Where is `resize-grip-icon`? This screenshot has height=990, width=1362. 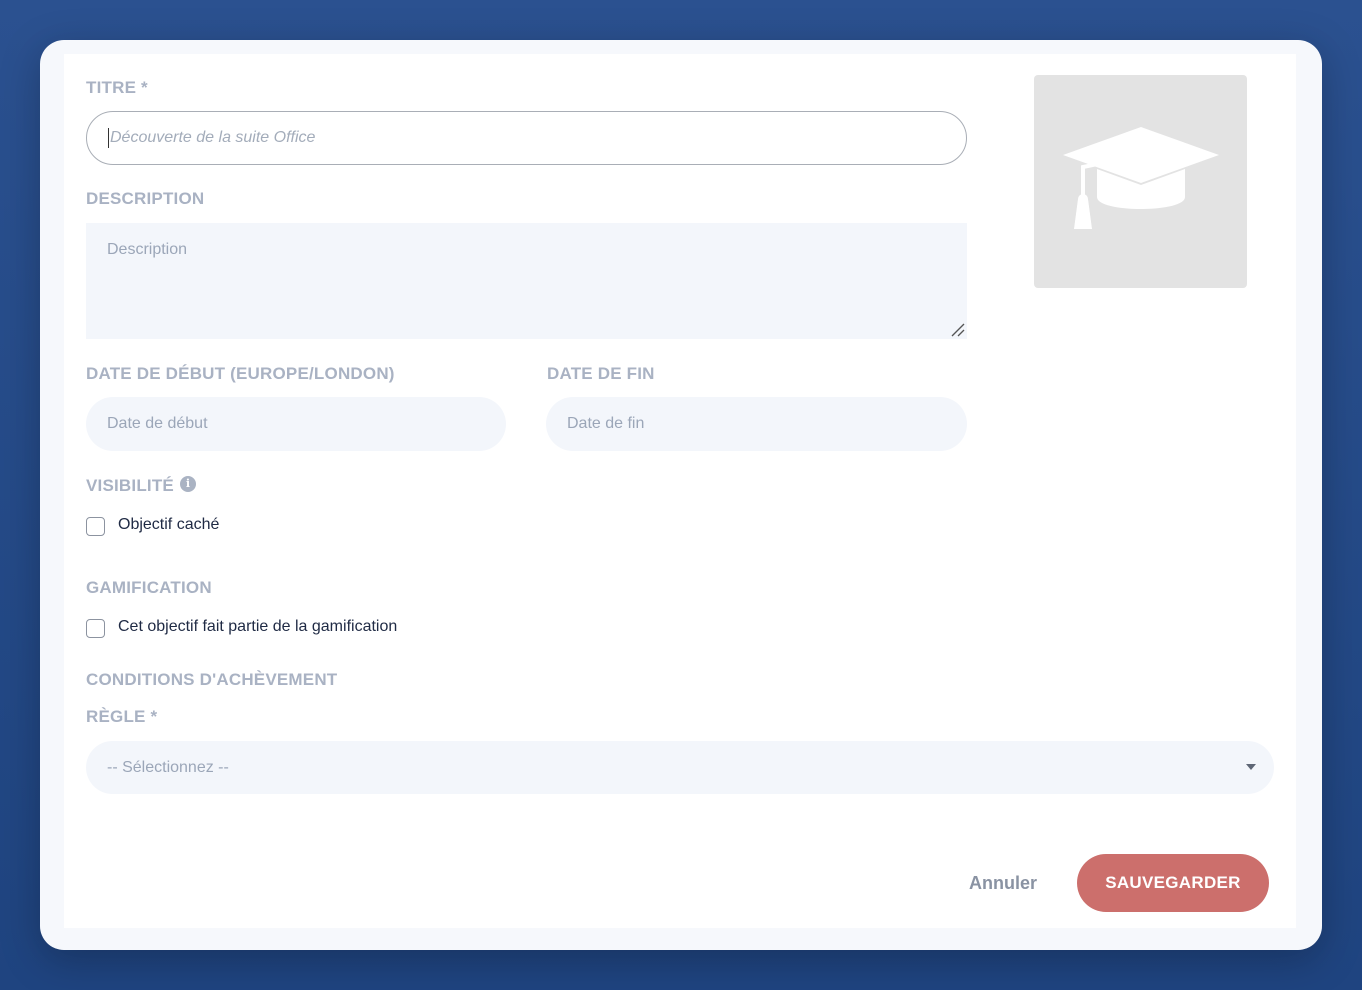
resize-grip-icon is located at coordinates (957, 329).